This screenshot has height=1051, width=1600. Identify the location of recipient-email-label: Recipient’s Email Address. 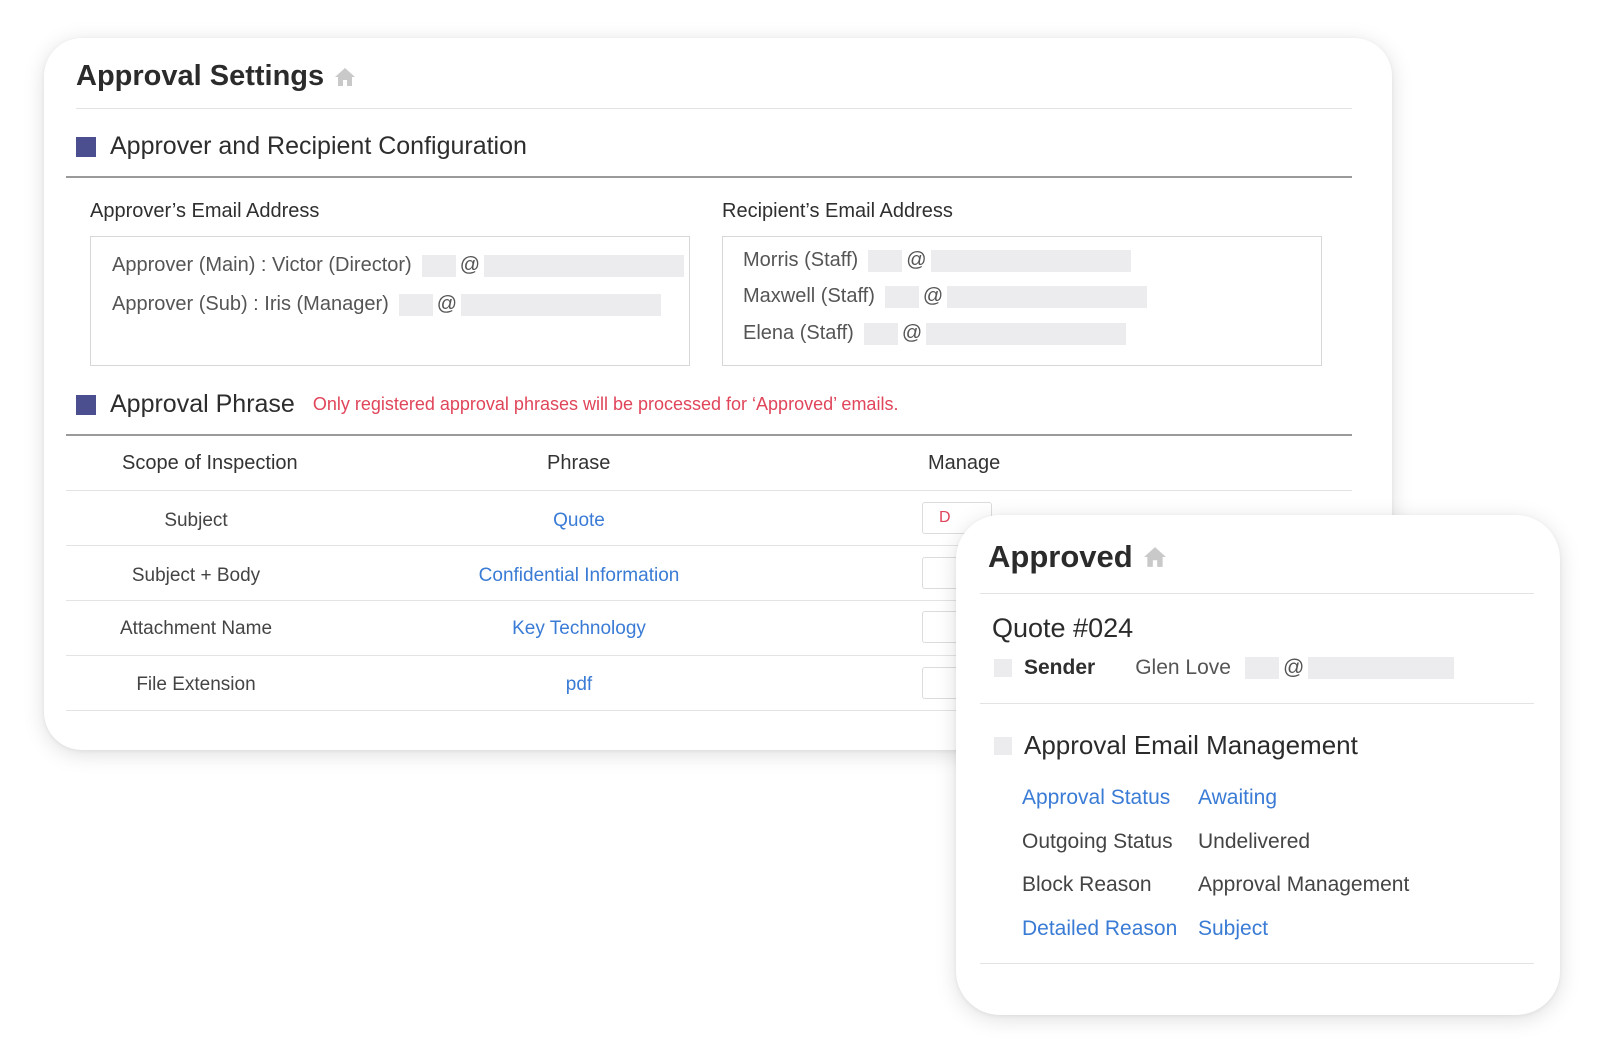
(837, 211).